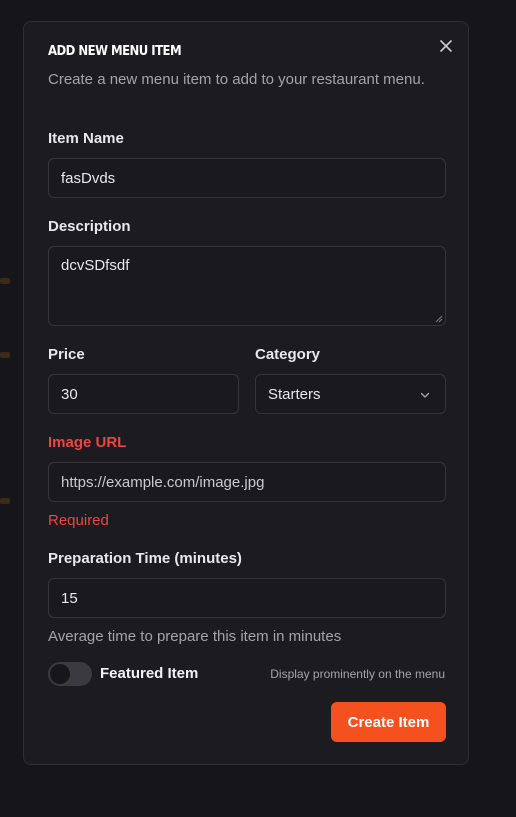 This screenshot has height=817, width=516. I want to click on close-button, so click(446, 46).